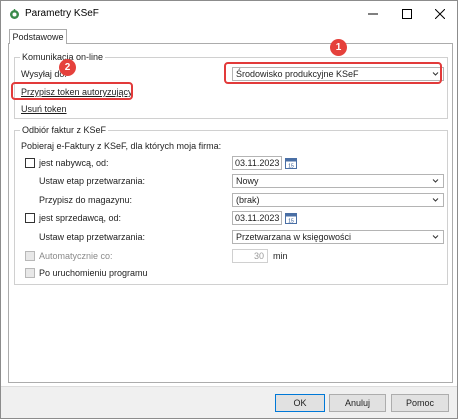 This screenshot has height=419, width=458. What do you see at coordinates (74, 163) in the screenshot?
I see `buyer-checkbox-label: jest nabywcą, od:` at bounding box center [74, 163].